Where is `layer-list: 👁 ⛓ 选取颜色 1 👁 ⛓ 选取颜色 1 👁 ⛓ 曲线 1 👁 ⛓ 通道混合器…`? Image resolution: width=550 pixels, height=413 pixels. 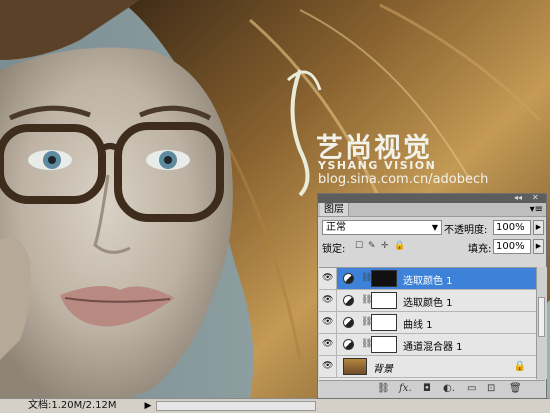
layer-list: 👁 ⛓ 选取颜色 1 👁 ⛓ 选取颜色 1 👁 ⛓ 曲线 1 👁 ⛓ 通道混合器… is located at coordinates (427, 323).